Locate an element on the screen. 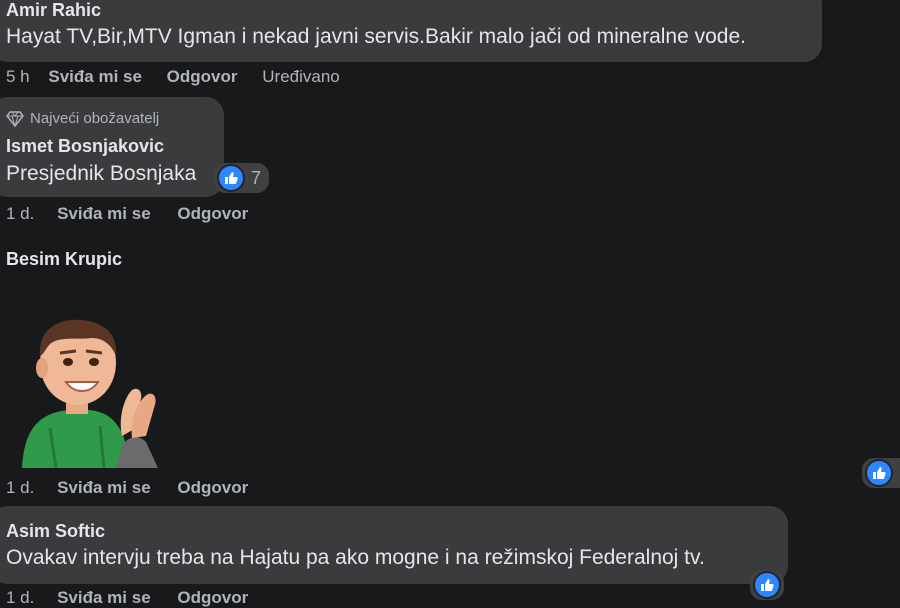 Image resolution: width=900 pixels, height=608 pixels. comment-author: Ismet Bosnjakovic is located at coordinates (85, 146).